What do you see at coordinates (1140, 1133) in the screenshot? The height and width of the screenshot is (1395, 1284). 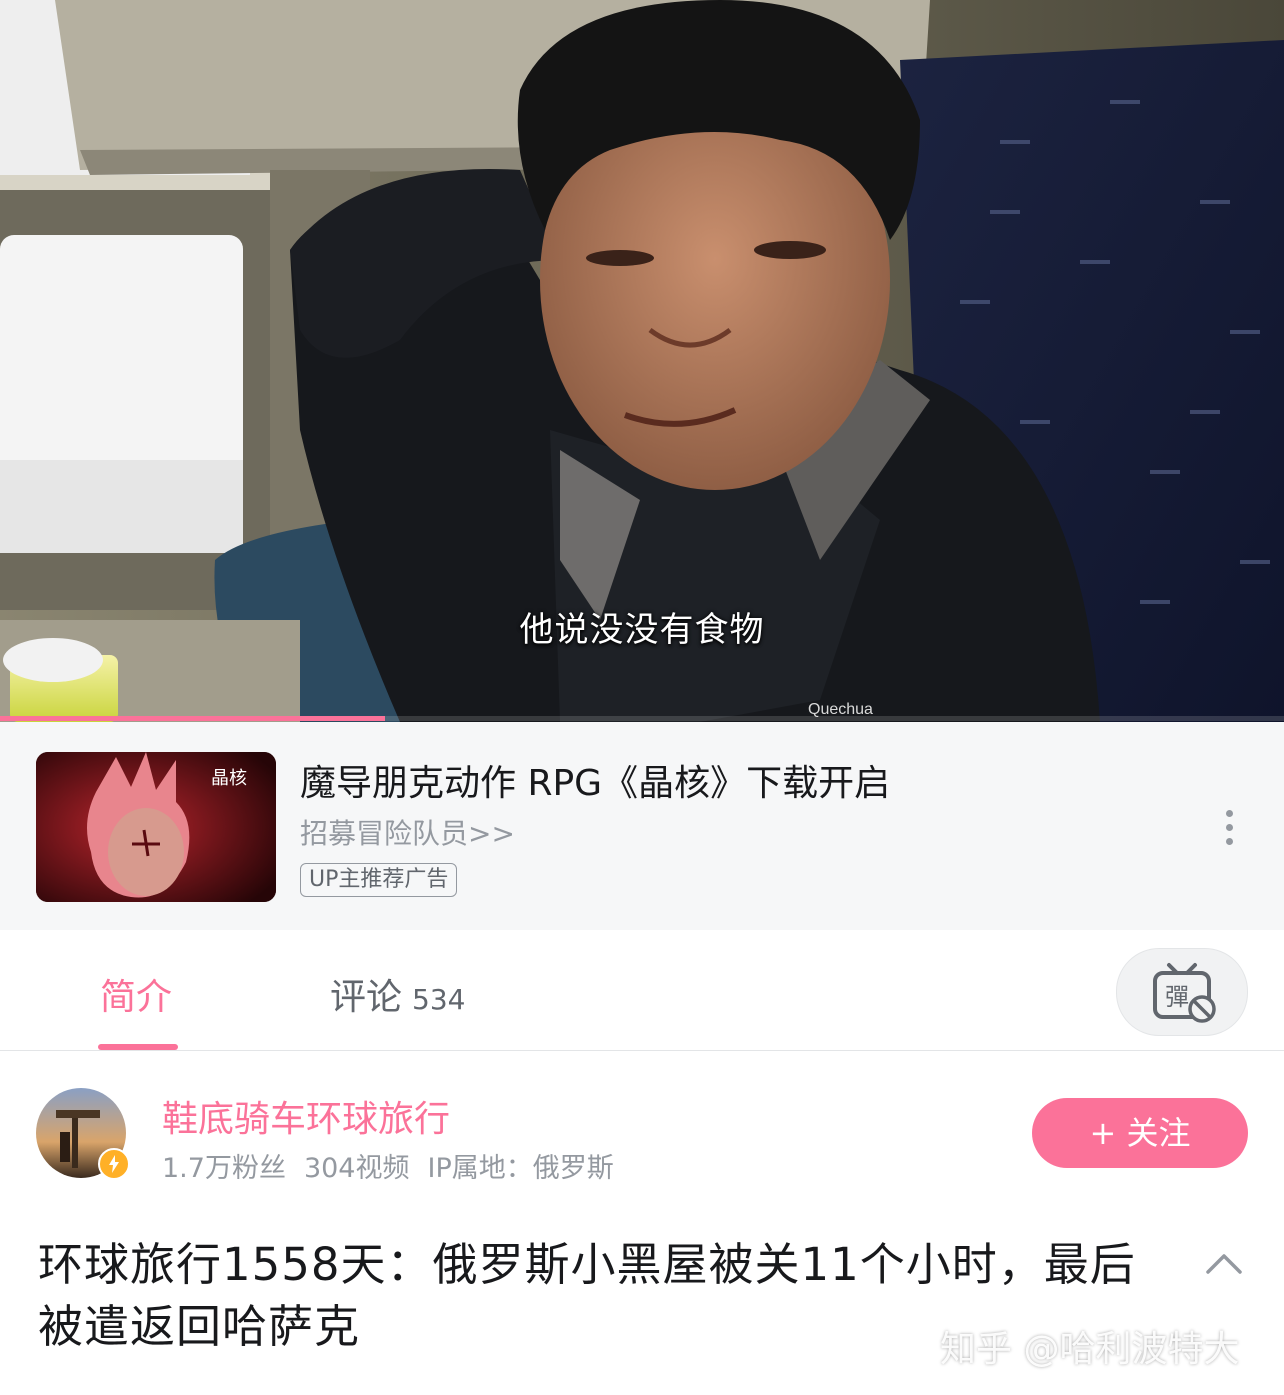 I see `follow-button: + 关注` at bounding box center [1140, 1133].